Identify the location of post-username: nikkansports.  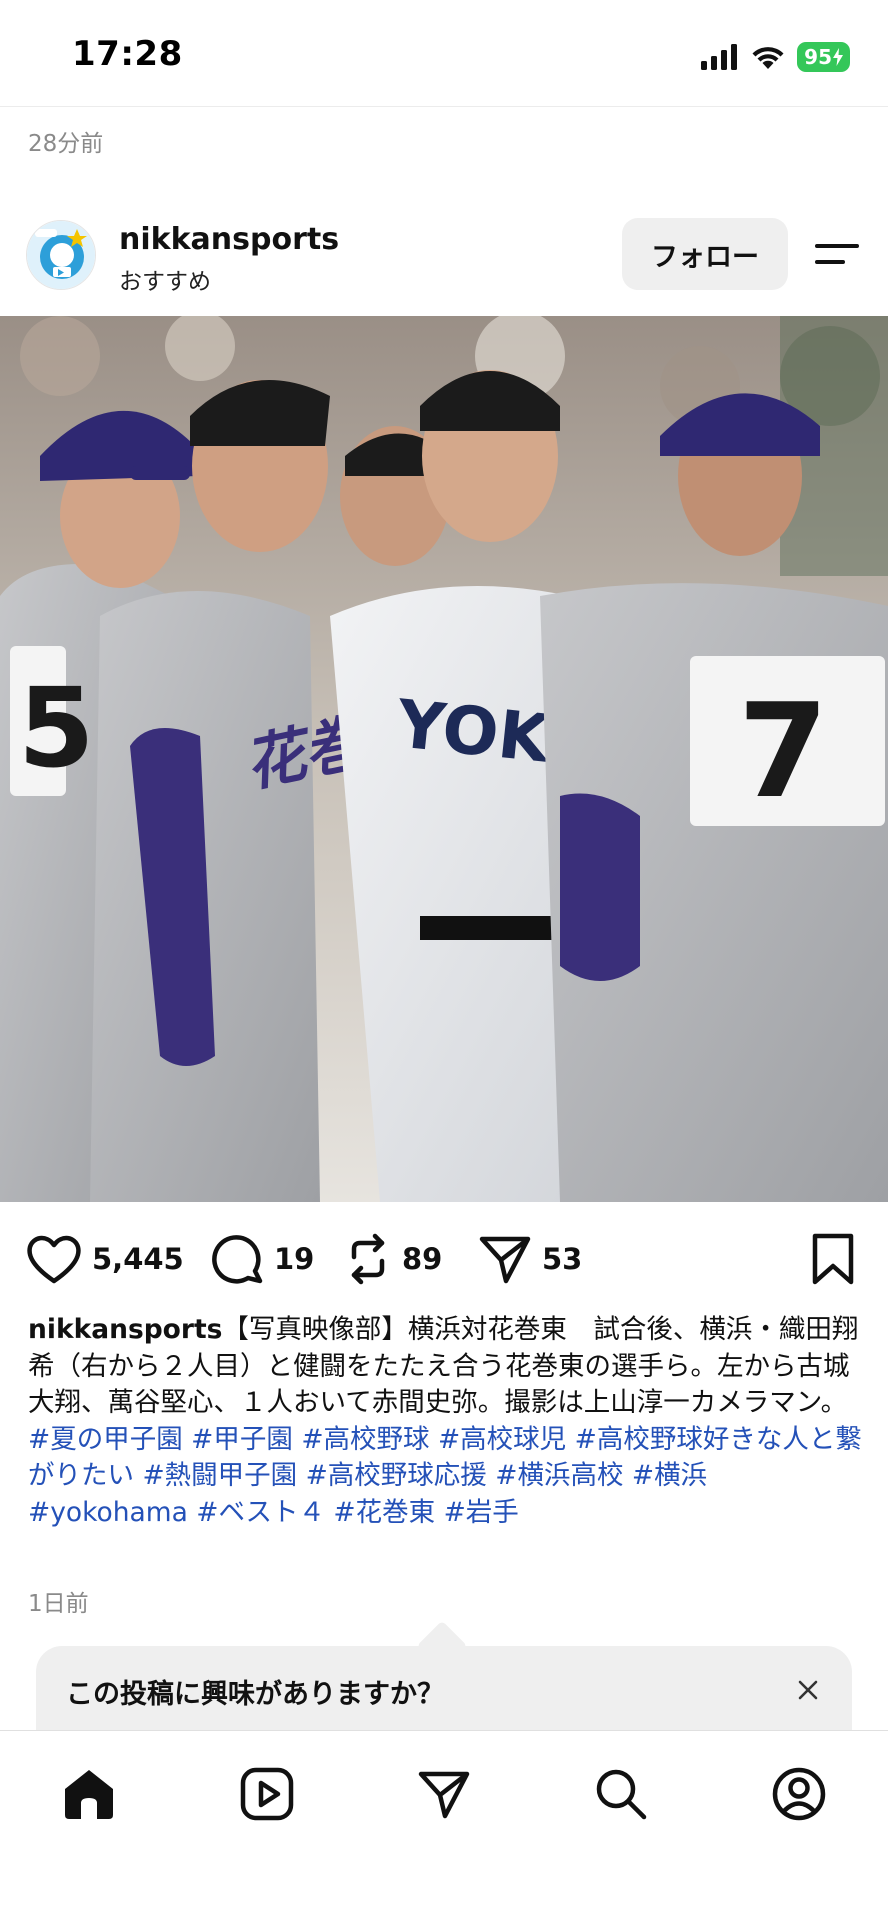
(229, 239).